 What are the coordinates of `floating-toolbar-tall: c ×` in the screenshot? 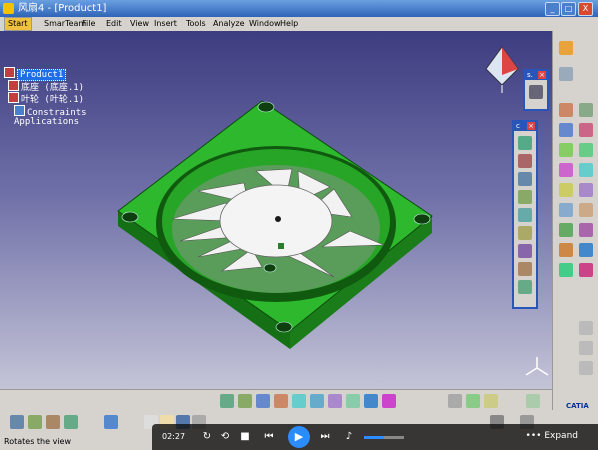 It's located at (525, 214).